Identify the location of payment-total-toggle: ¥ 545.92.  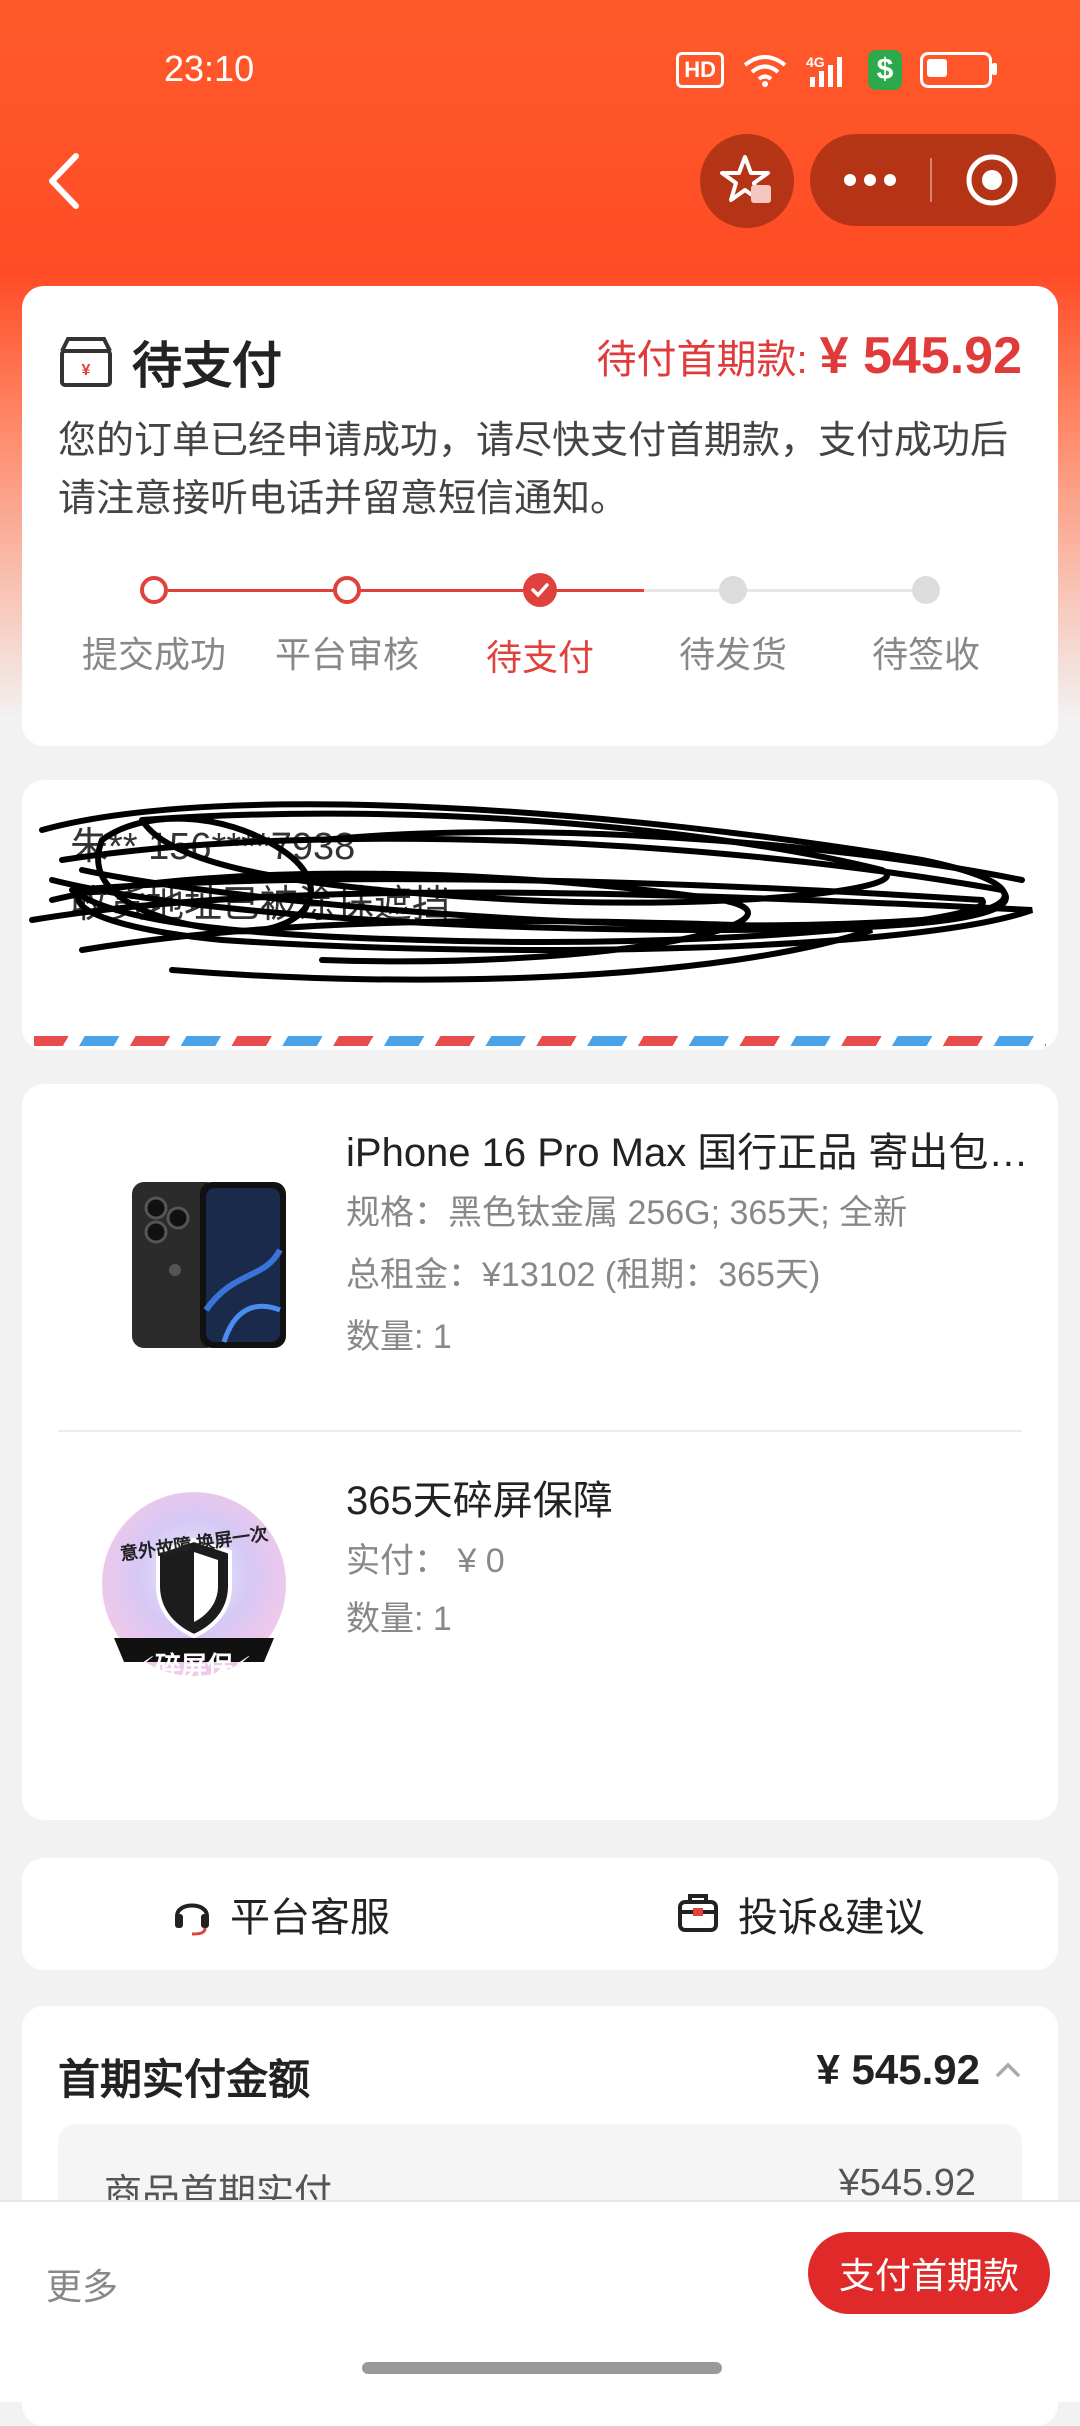
(920, 2070).